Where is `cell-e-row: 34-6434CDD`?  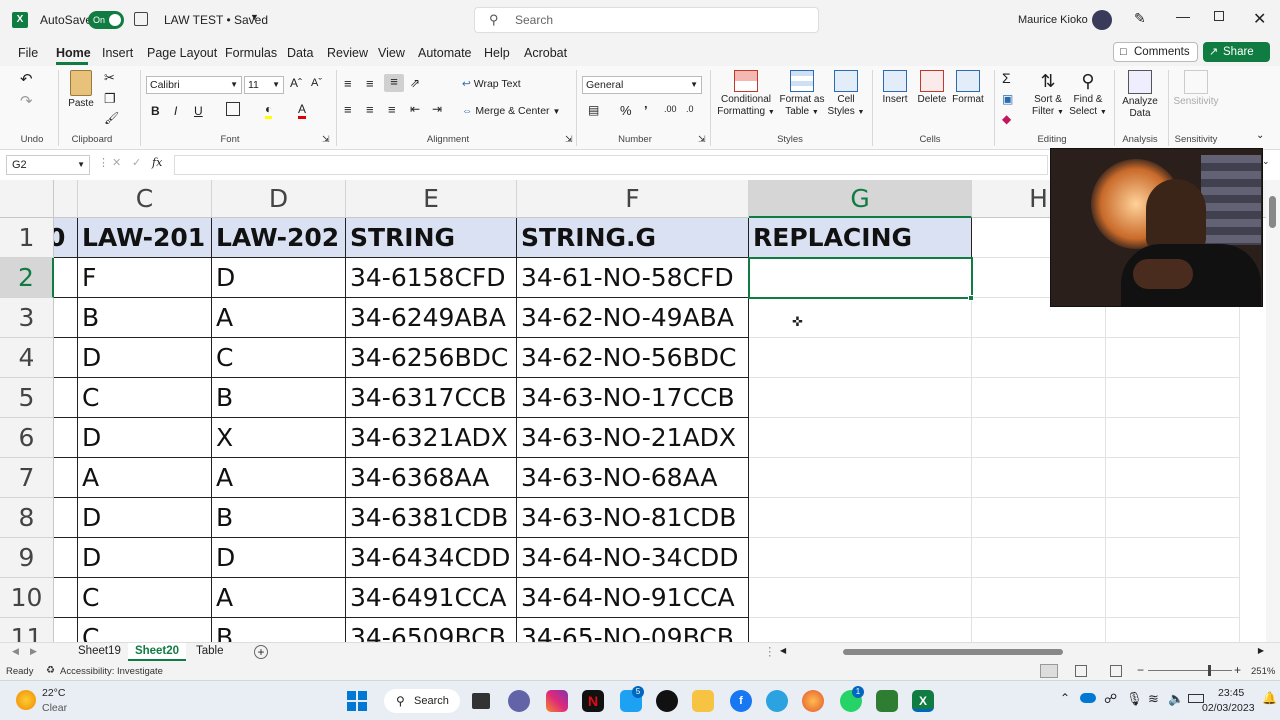
cell-e-row: 34-6434CDD is located at coordinates (431, 558).